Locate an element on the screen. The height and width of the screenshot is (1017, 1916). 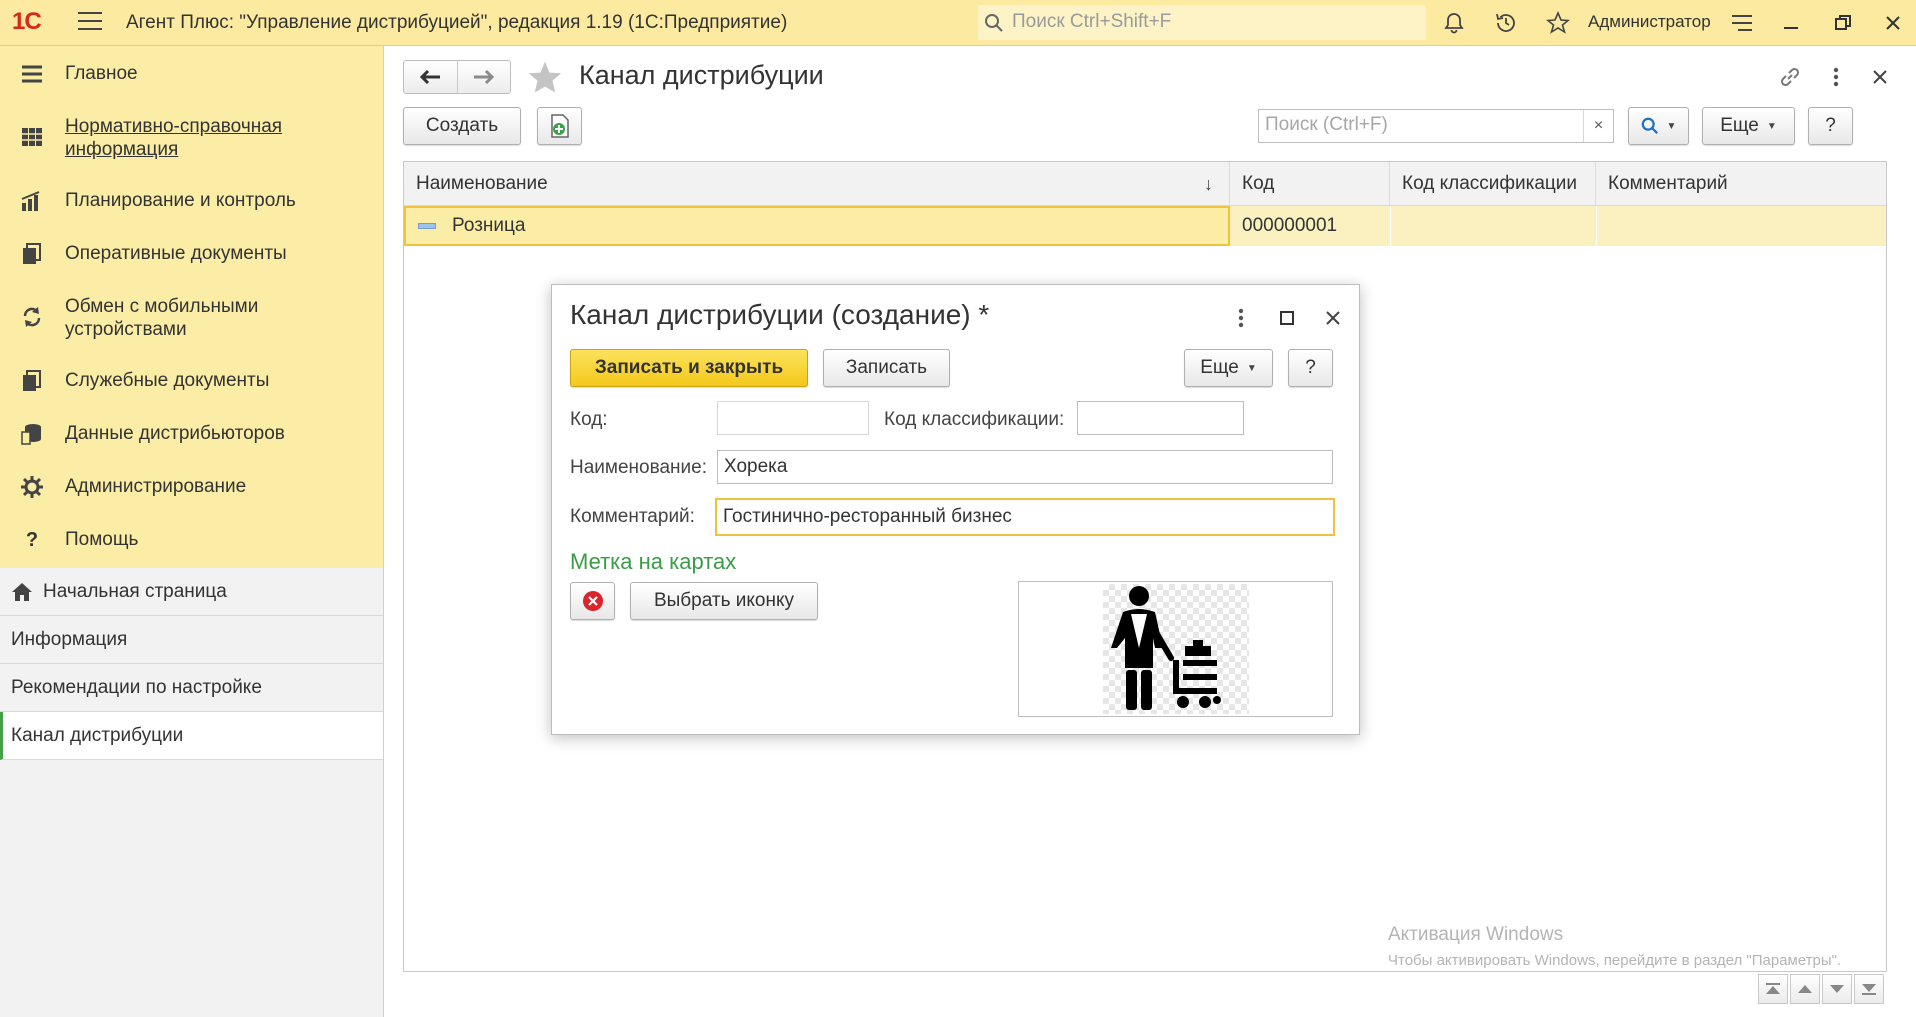
menu-lines-icon is located at coordinates (32, 74).